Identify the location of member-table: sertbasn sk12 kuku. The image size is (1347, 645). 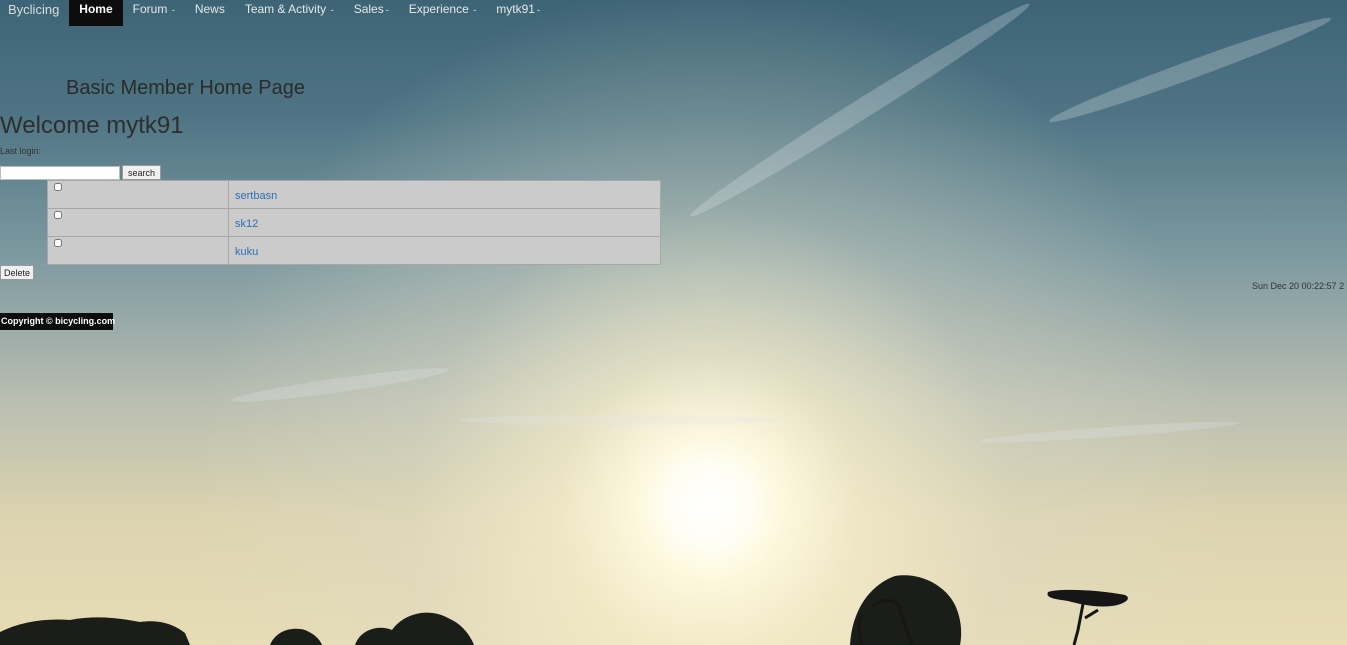
(354, 222).